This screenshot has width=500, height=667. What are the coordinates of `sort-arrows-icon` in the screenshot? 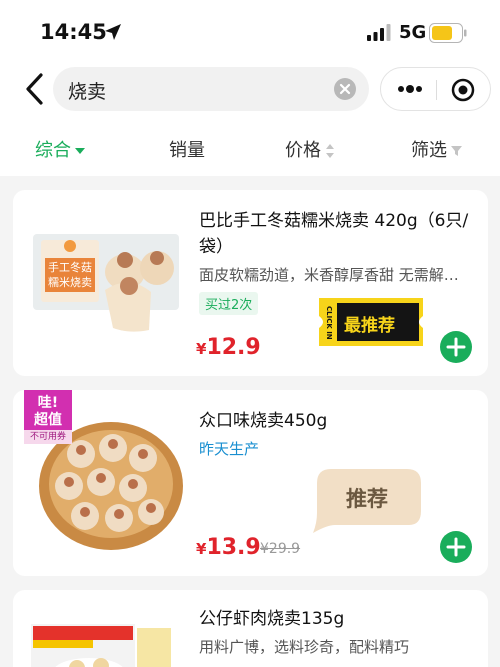 It's located at (330, 151).